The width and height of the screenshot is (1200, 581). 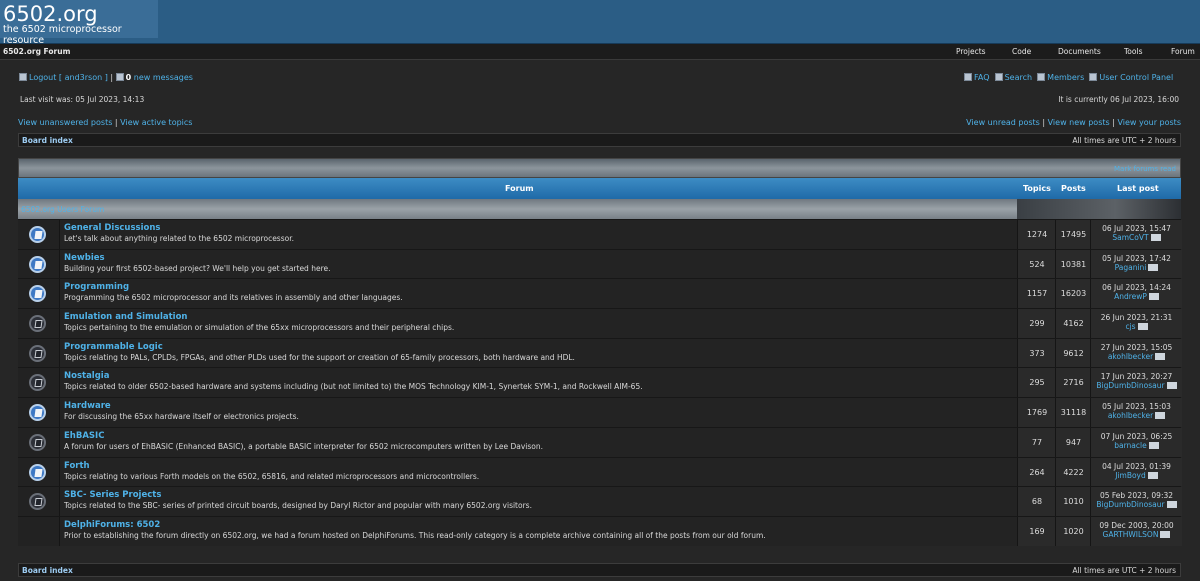 What do you see at coordinates (62, 209) in the screenshot?
I see `category-link: 6502.org Users Forum` at bounding box center [62, 209].